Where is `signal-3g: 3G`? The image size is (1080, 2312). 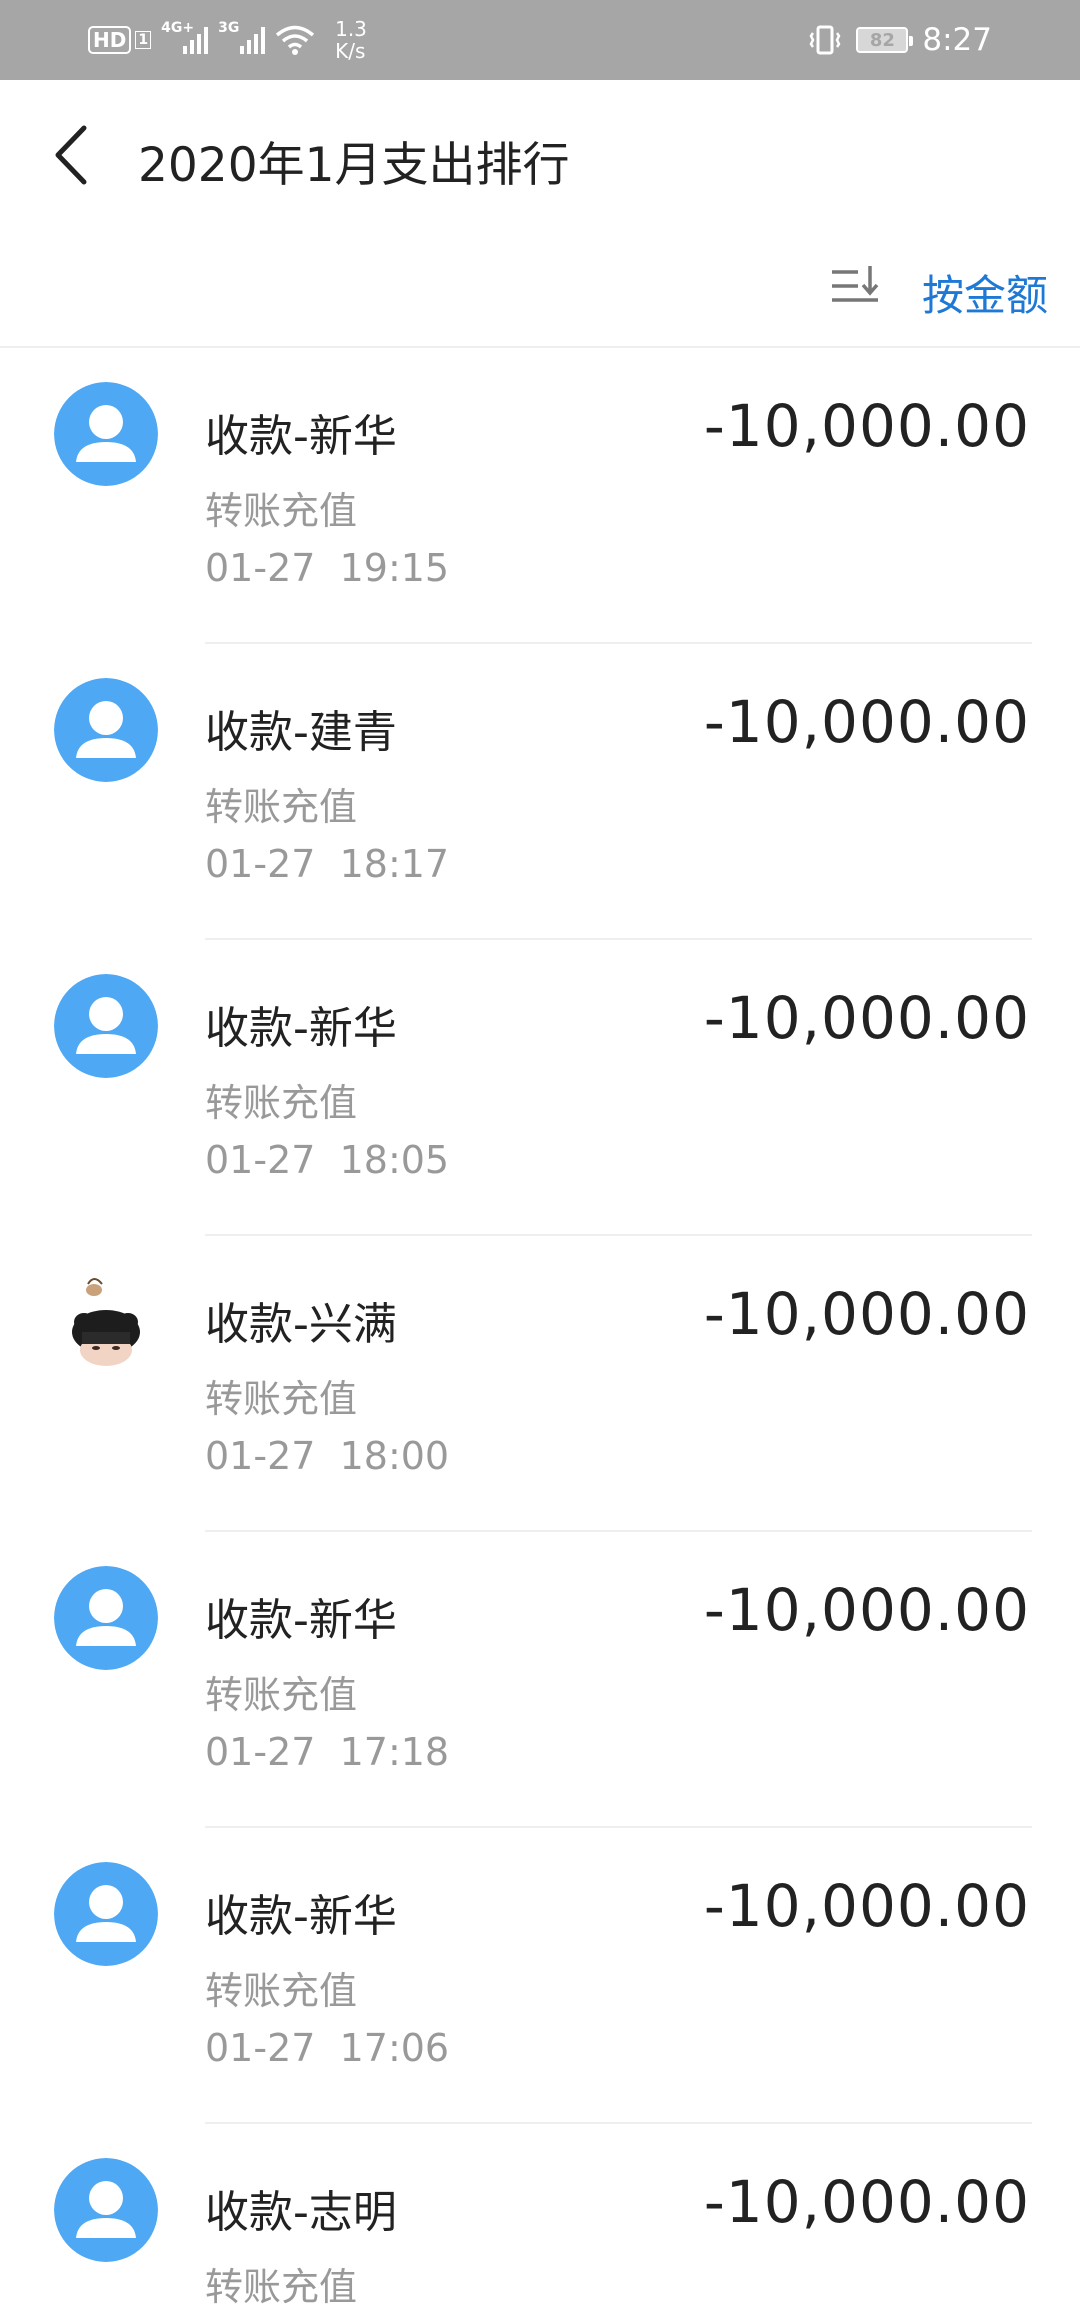 signal-3g: 3G is located at coordinates (242, 37).